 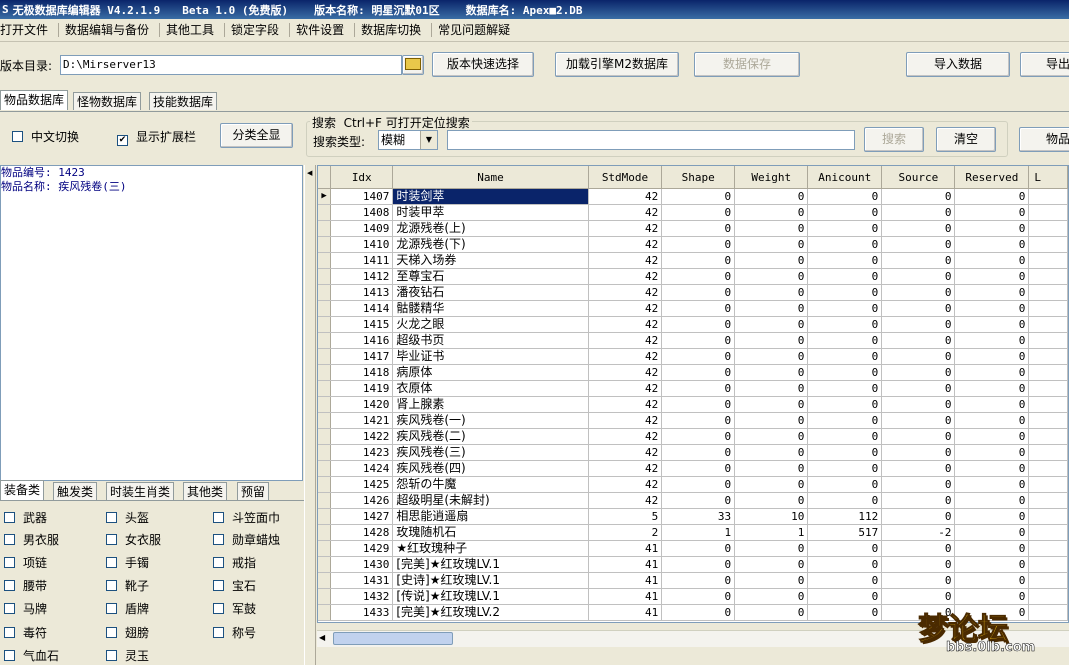 What do you see at coordinates (408, 140) in the screenshot?
I see `search-type-select: 模糊 ▼` at bounding box center [408, 140].